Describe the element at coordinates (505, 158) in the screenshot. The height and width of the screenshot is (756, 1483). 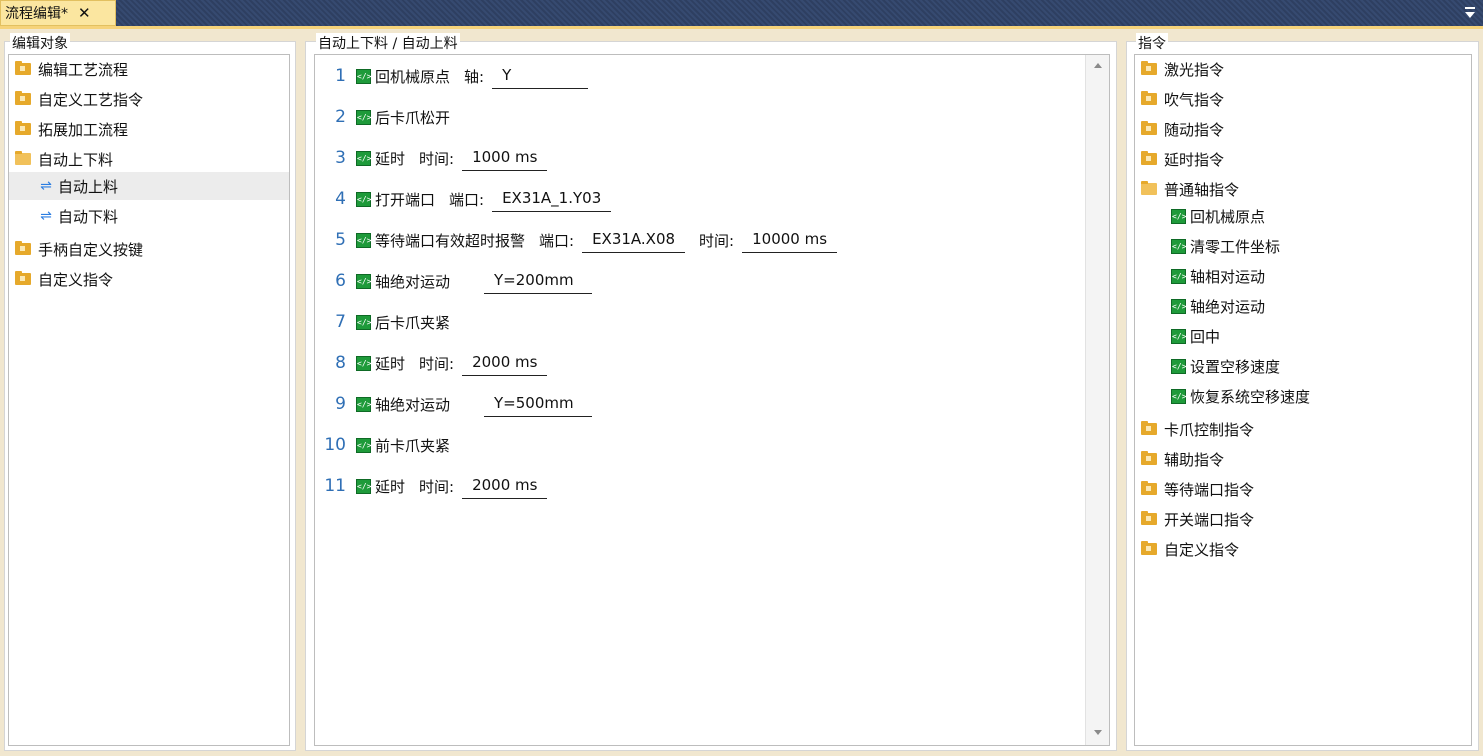
I see `parameter-value-field: 1000 ms` at that location.